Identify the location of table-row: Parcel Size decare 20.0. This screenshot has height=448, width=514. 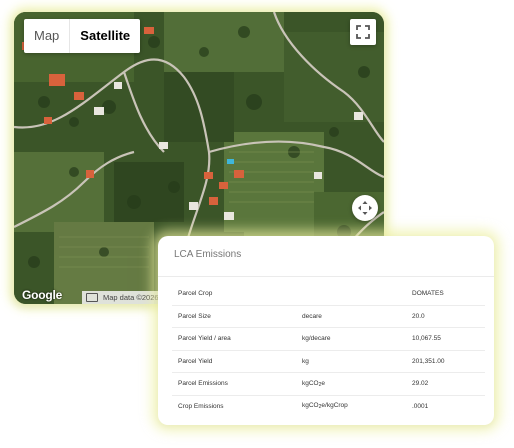
(328, 317).